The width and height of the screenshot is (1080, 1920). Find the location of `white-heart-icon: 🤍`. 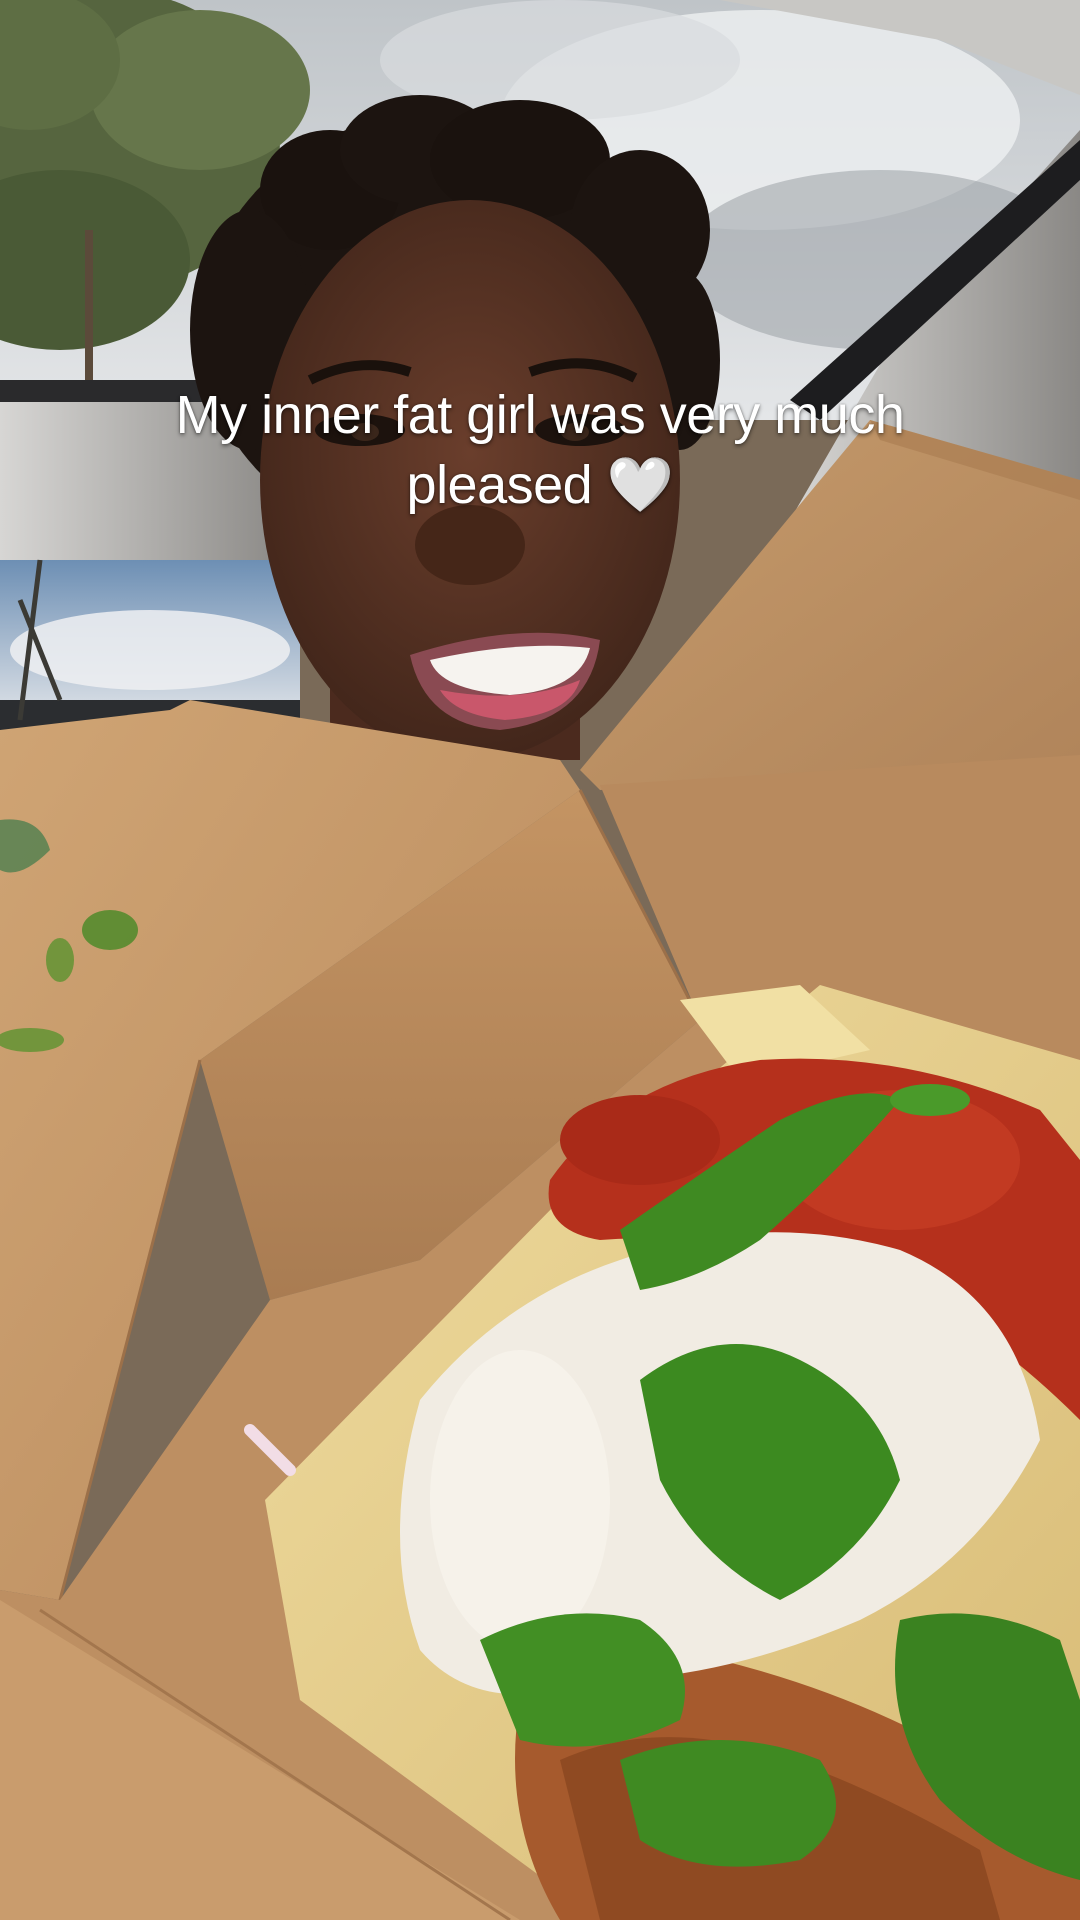

white-heart-icon: 🤍 is located at coordinates (640, 484).